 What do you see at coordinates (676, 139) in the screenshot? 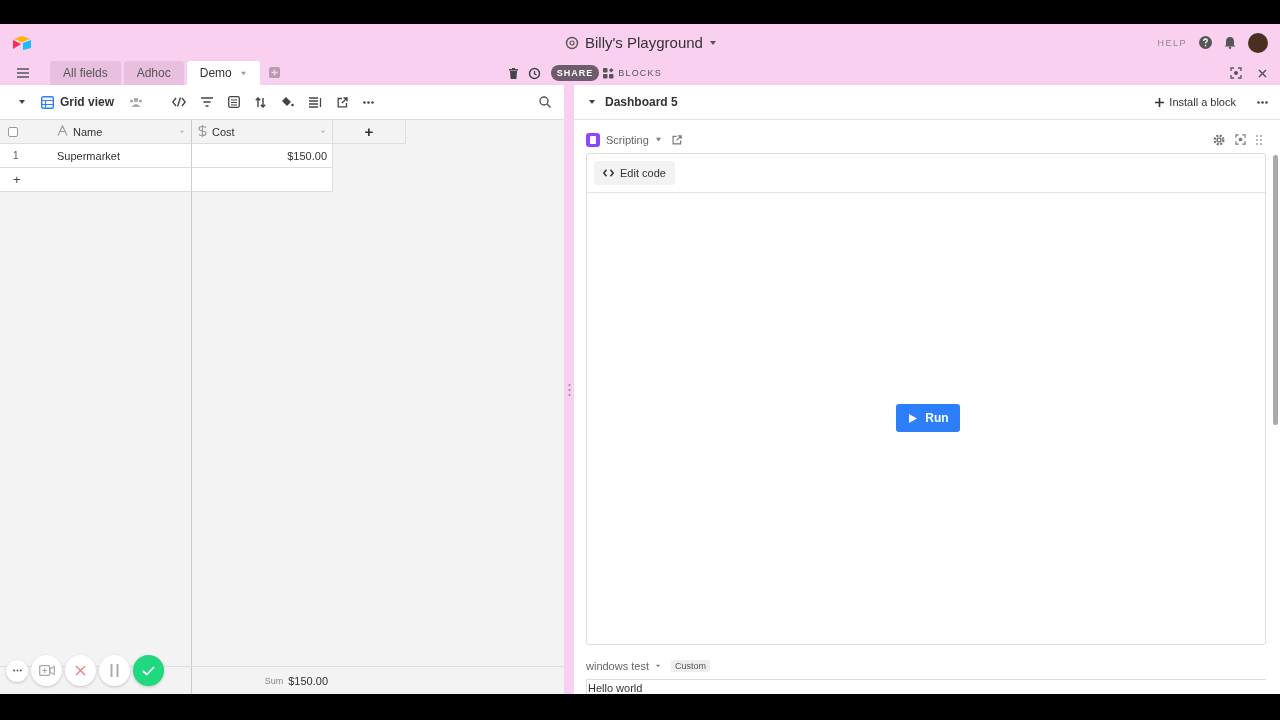
I see `external-link-icon` at bounding box center [676, 139].